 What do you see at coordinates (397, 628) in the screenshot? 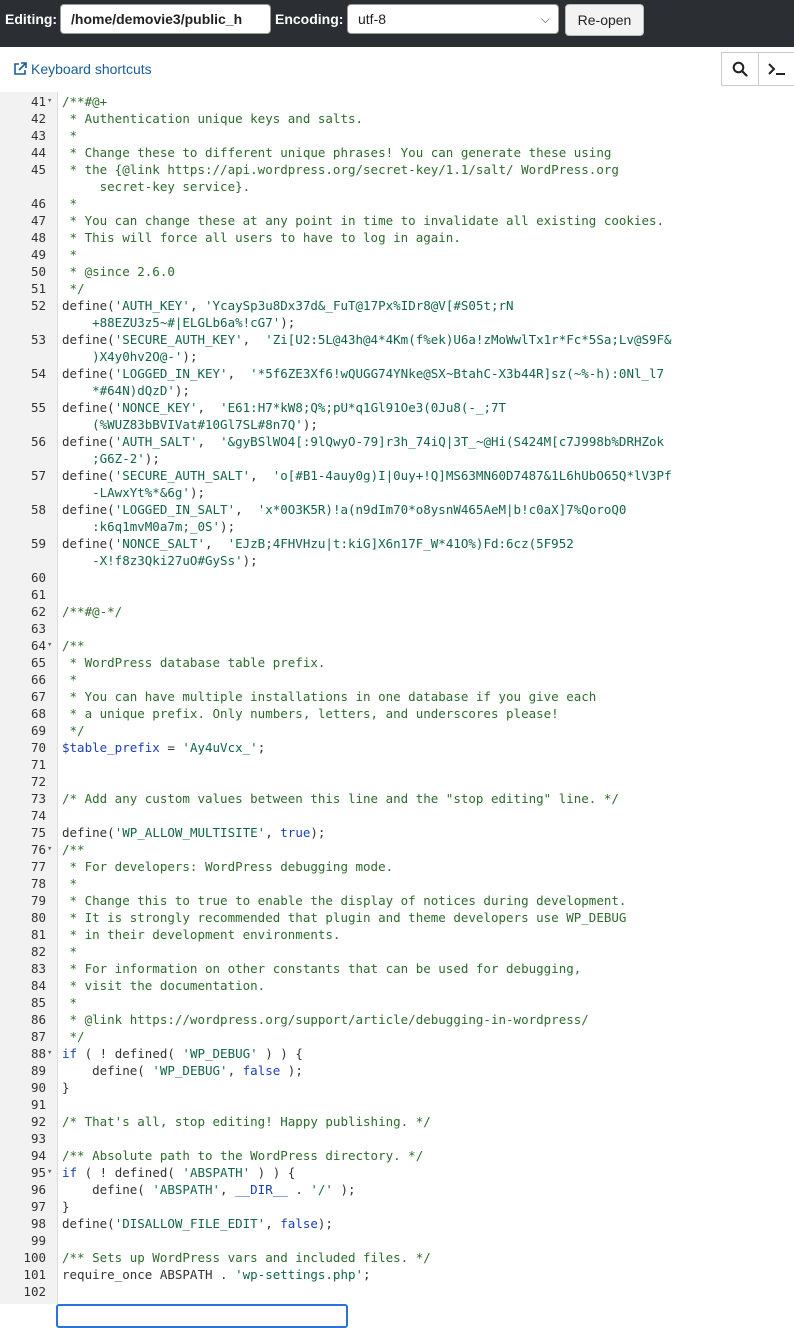
I see `code-line: 63` at bounding box center [397, 628].